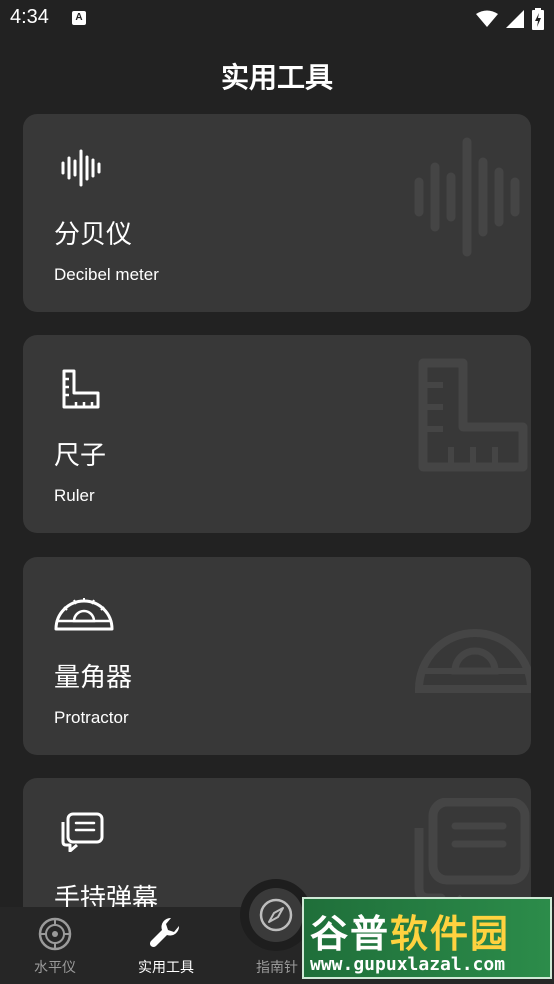 The width and height of the screenshot is (554, 984). What do you see at coordinates (166, 968) in the screenshot?
I see `nav-label: 实用工具` at bounding box center [166, 968].